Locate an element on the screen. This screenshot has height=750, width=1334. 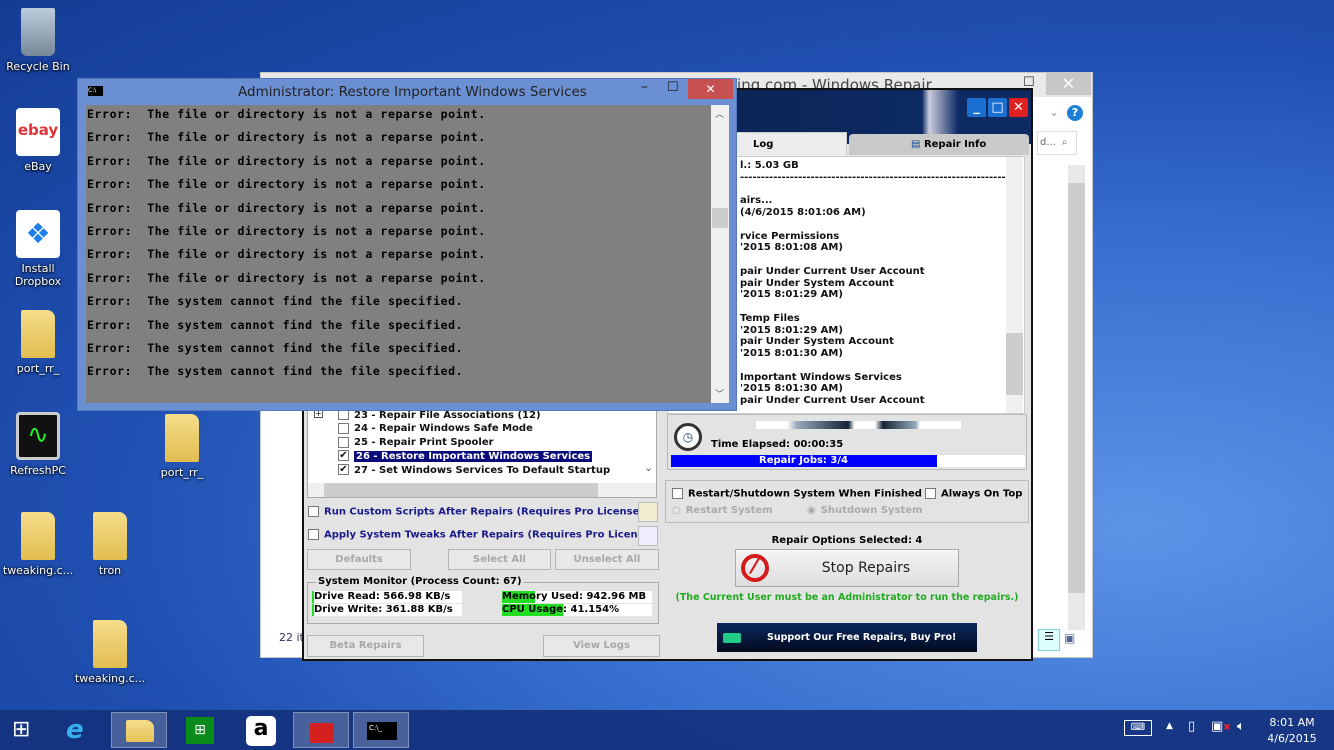
stop-repairs-button: ⁄ Stop Repairs is located at coordinates (847, 568).